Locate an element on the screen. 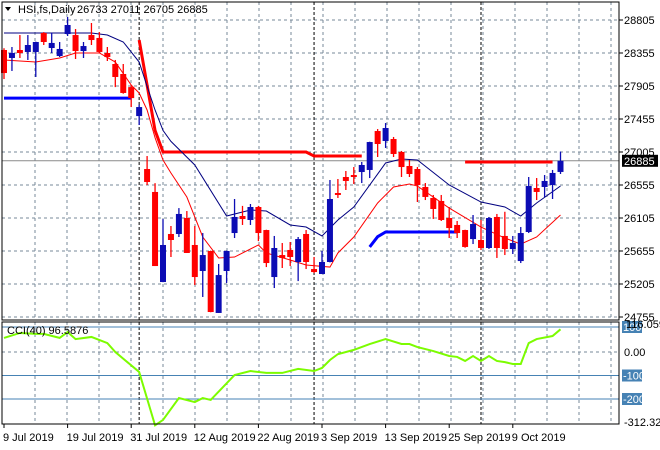 The height and width of the screenshot is (450, 660). date-tick-label: 9 Oct 2019 is located at coordinates (539, 438).